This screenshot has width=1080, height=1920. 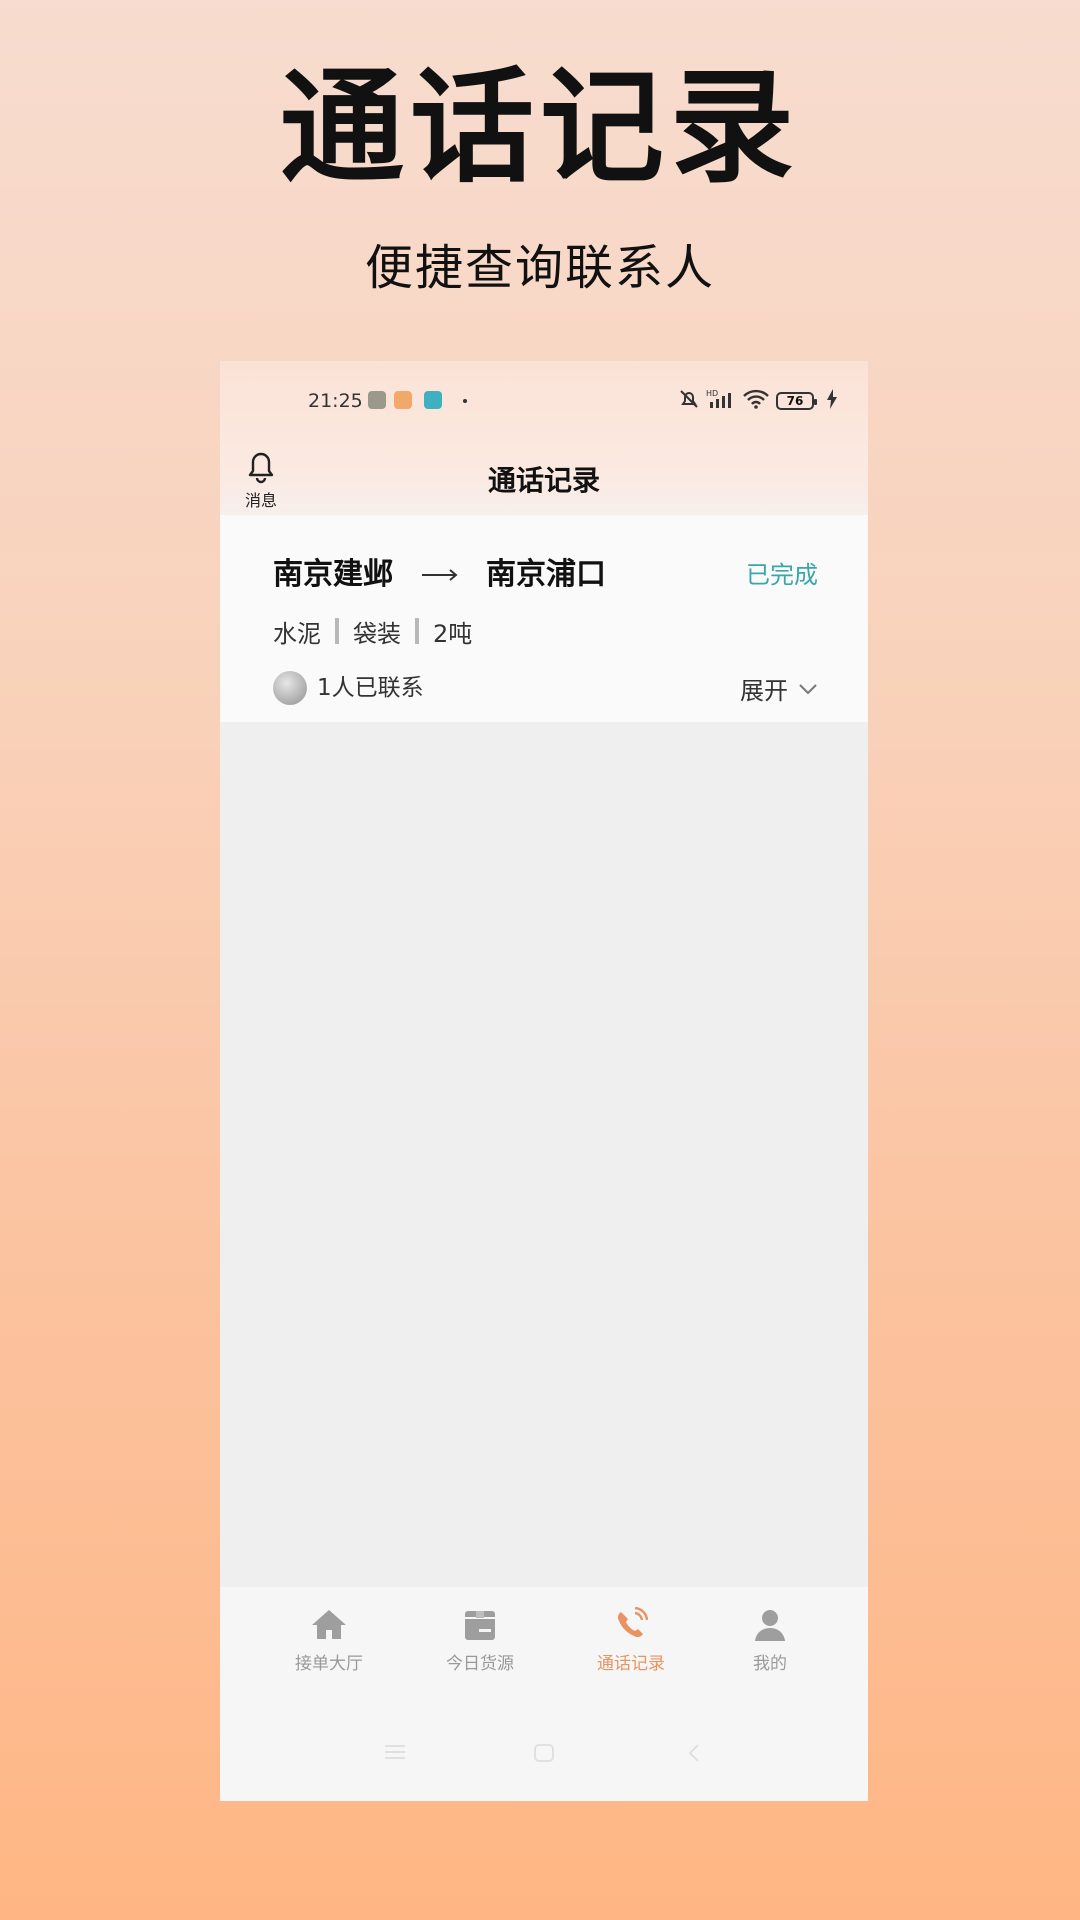 I want to click on expand-button: 展开, so click(x=779, y=688).